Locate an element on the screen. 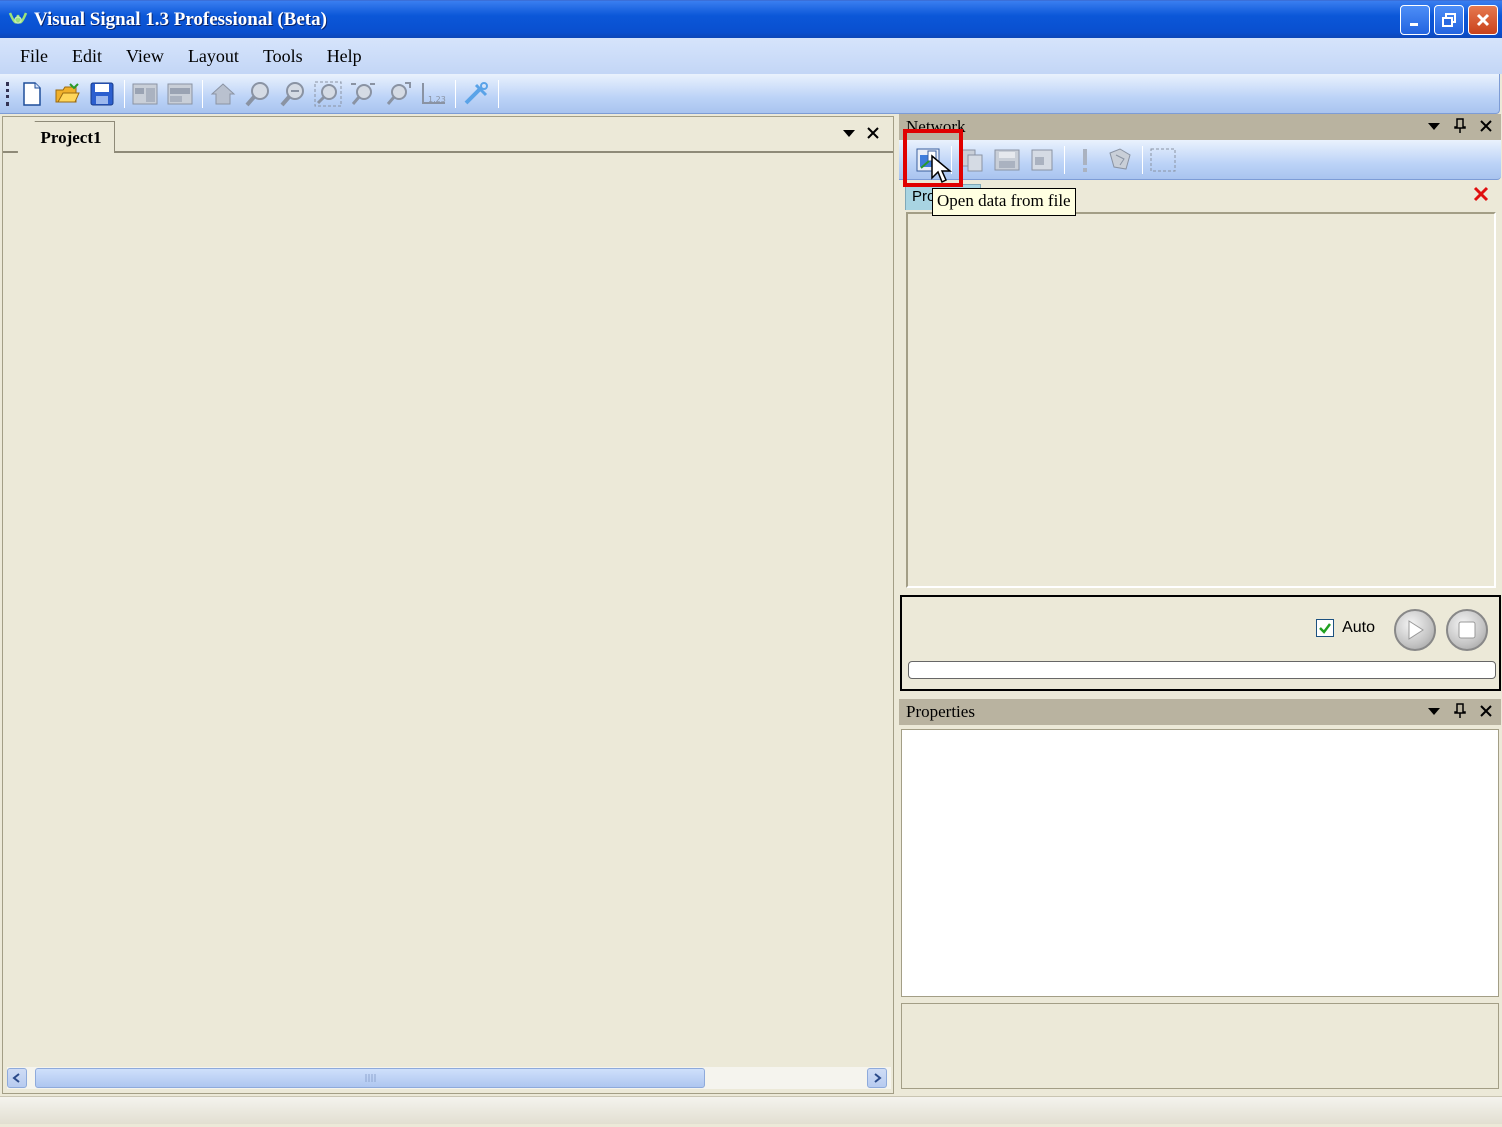  network-canvas is located at coordinates (1201, 400).